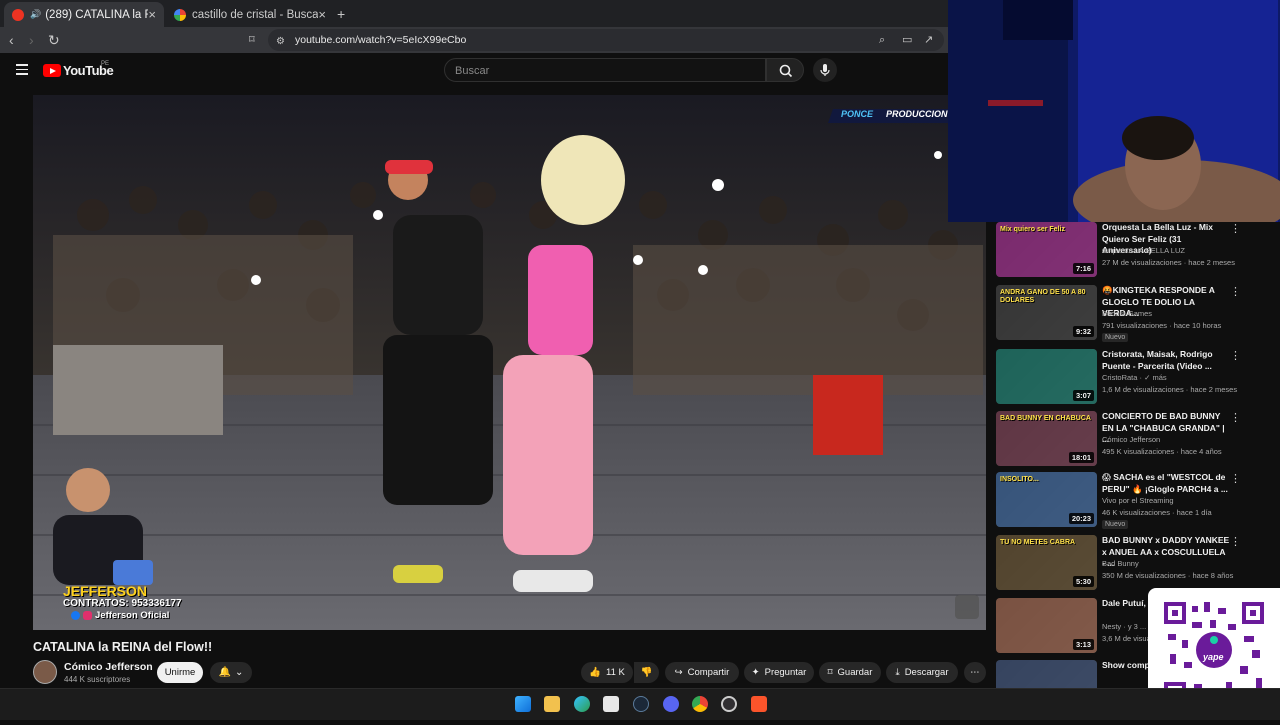 The image size is (1280, 725). I want to click on recommendation-meta: 350 M de visualizaciones · hace 8 años, so click(1168, 575).